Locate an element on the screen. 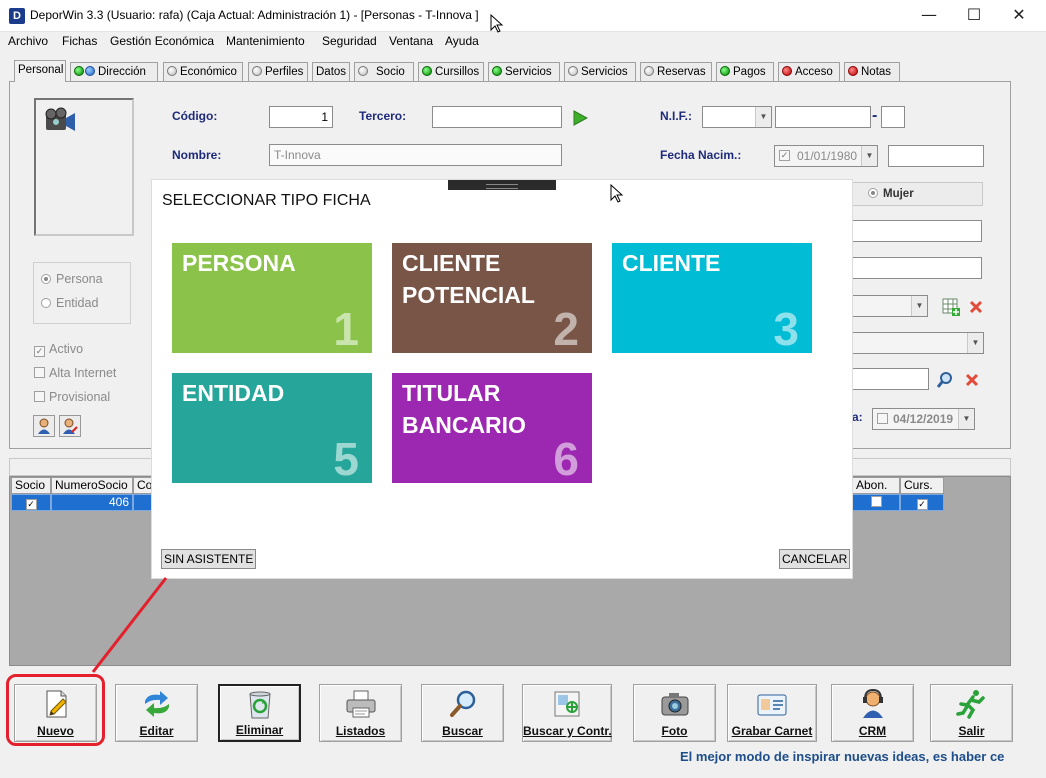  grid-cell-curs-checkbox: ✓ is located at coordinates (922, 502).